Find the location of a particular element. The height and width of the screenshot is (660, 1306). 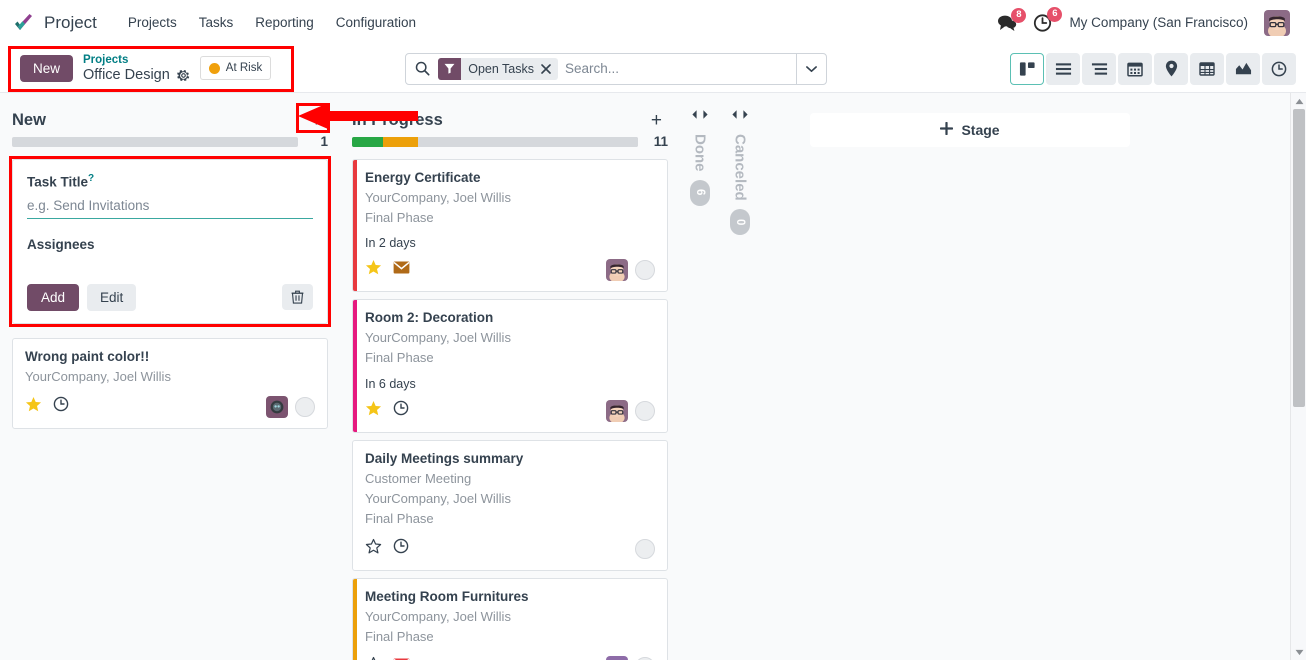

odoo-check-logo is located at coordinates (24, 23).